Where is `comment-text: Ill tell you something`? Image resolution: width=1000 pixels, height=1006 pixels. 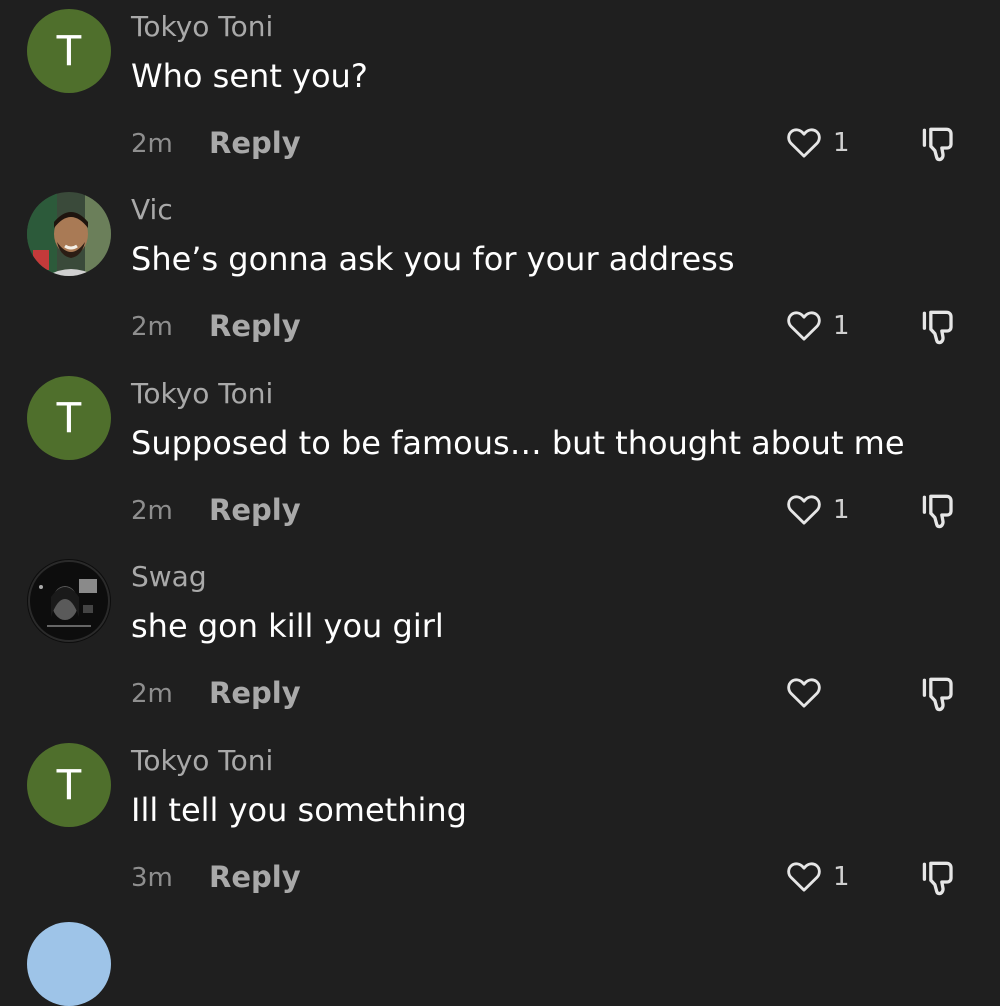
comment-text: Ill tell you something is located at coordinates (299, 810).